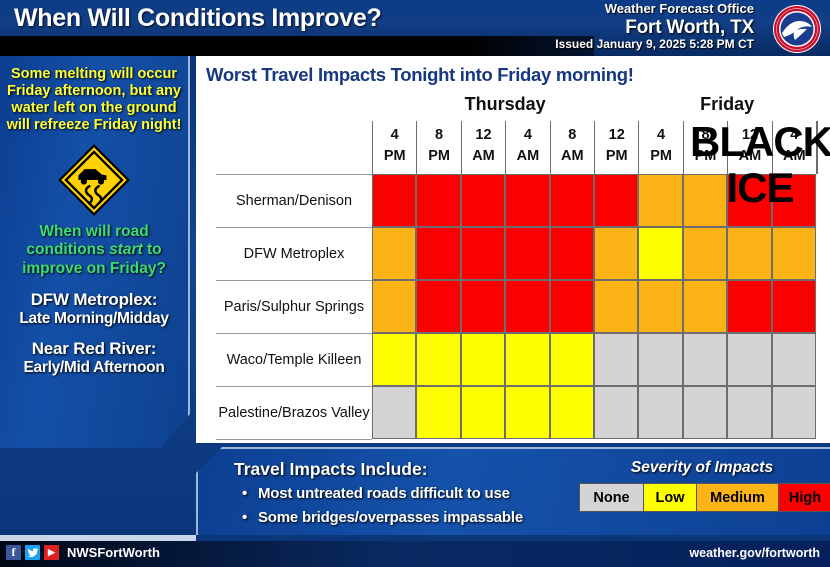  Describe the element at coordinates (483, 135) in the screenshot. I see `column-header-hour-2: 12` at that location.